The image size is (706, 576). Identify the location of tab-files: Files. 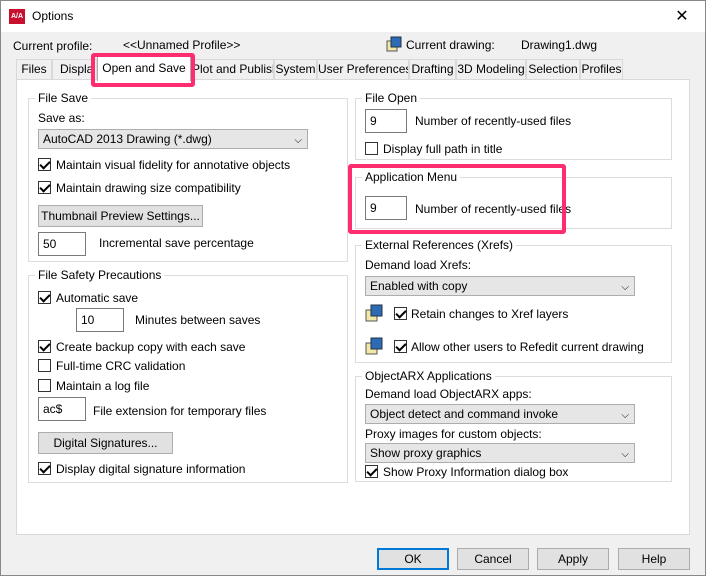
(34, 69).